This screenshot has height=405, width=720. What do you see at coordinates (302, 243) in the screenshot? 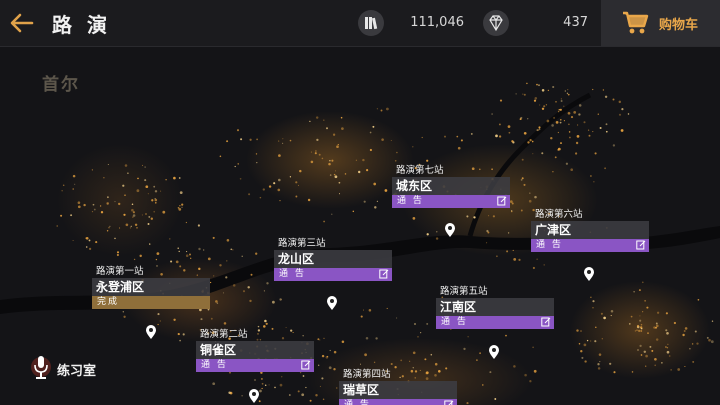
I see `station-tag: 路演第三站` at bounding box center [302, 243].